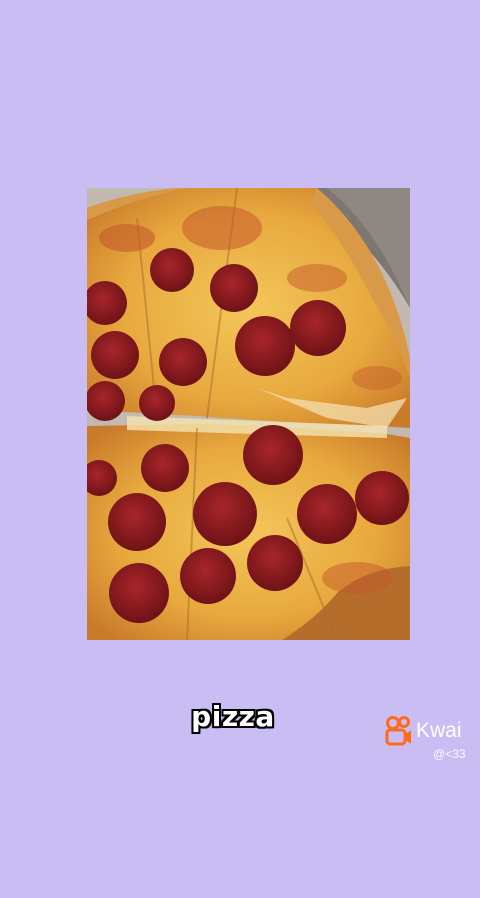  I want to click on user-handle: @<33, so click(449, 754).